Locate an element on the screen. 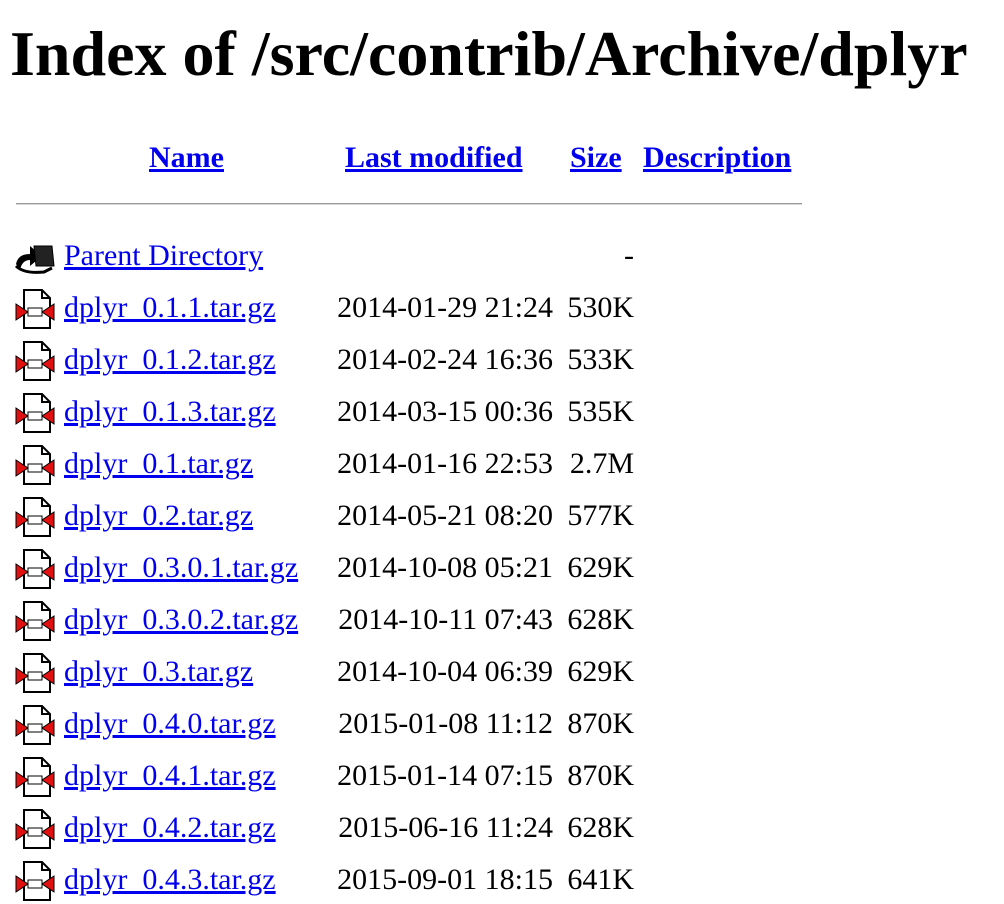  file-link: dplyr_0.4.1.tar.gz is located at coordinates (170, 776).